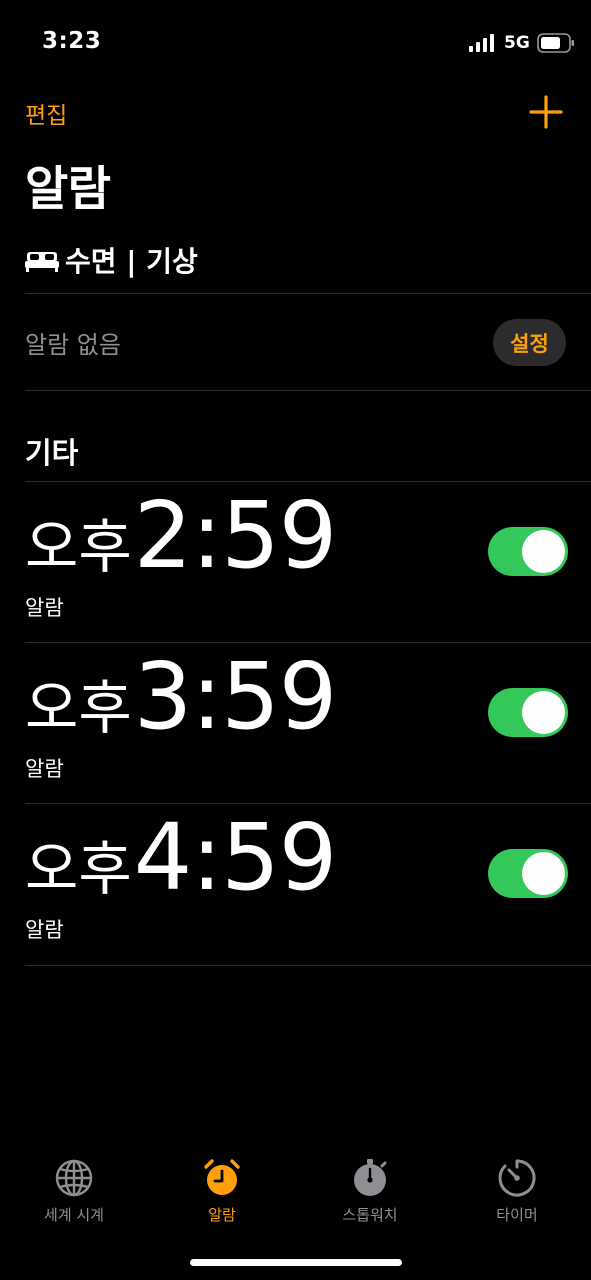  What do you see at coordinates (481, 43) in the screenshot?
I see `signal-icon` at bounding box center [481, 43].